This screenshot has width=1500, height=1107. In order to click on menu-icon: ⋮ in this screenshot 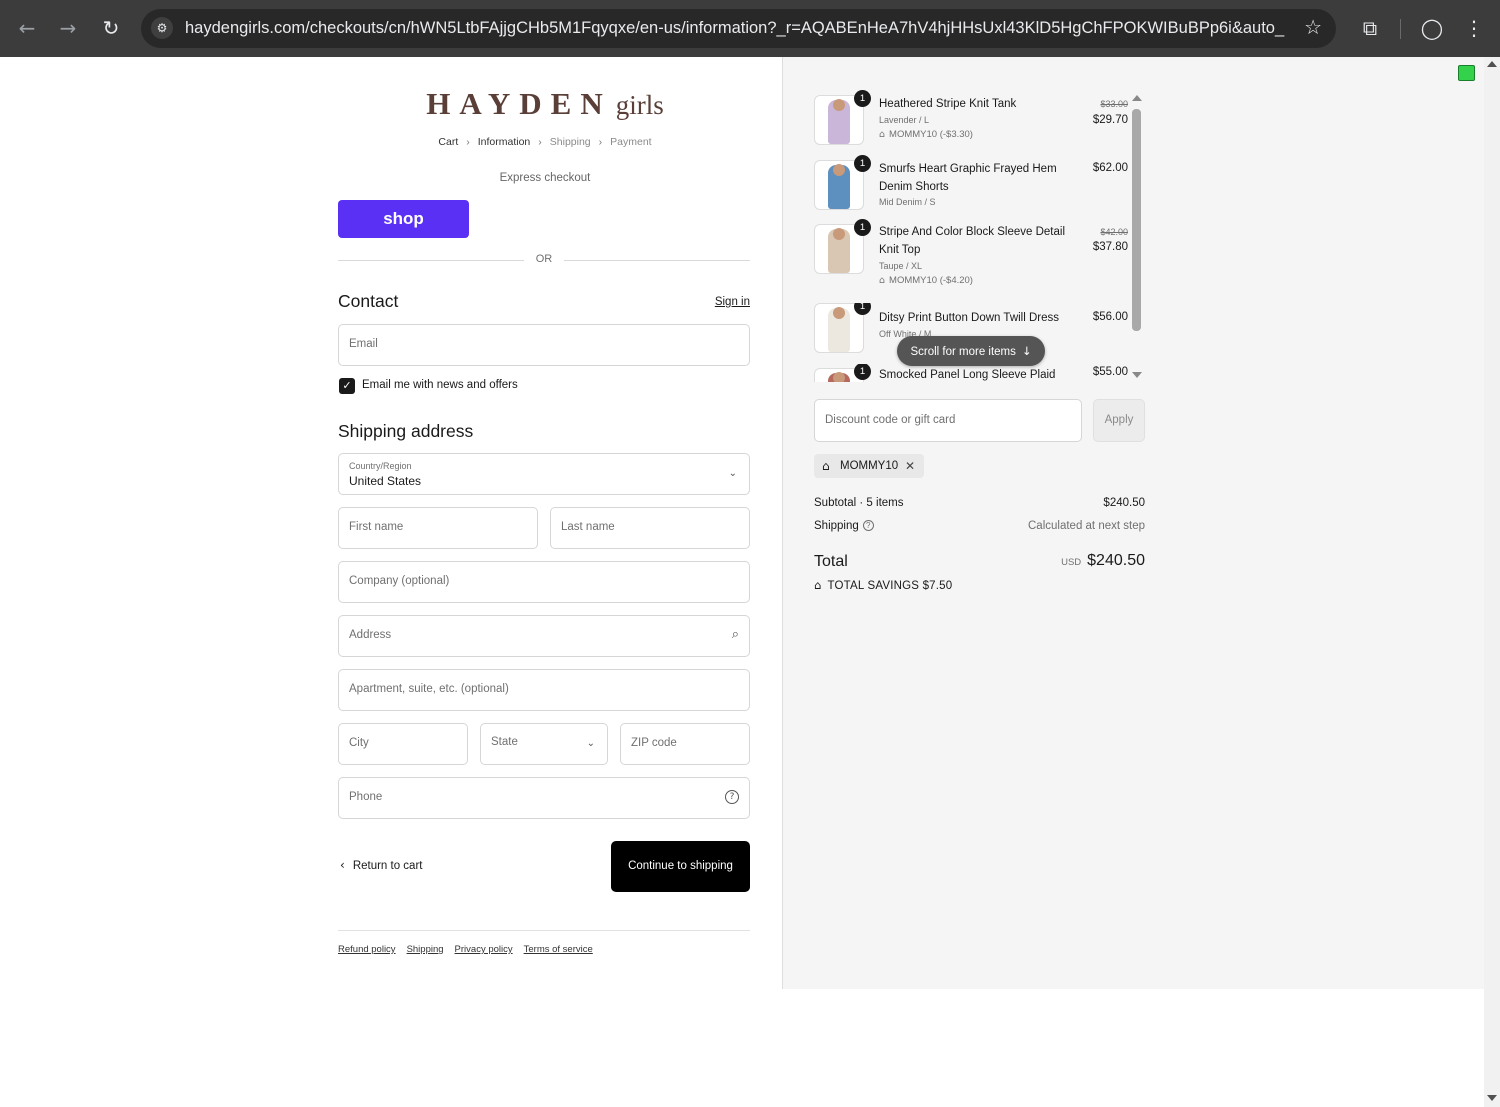, I will do `click(1474, 28)`.